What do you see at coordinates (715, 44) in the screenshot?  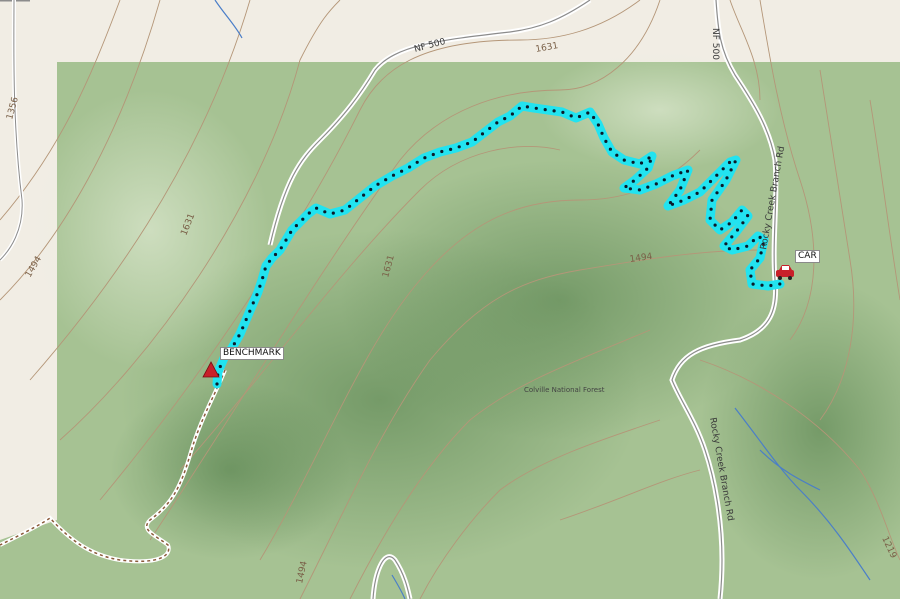 I see `road-label-nf500-vertical: NF 500` at bounding box center [715, 44].